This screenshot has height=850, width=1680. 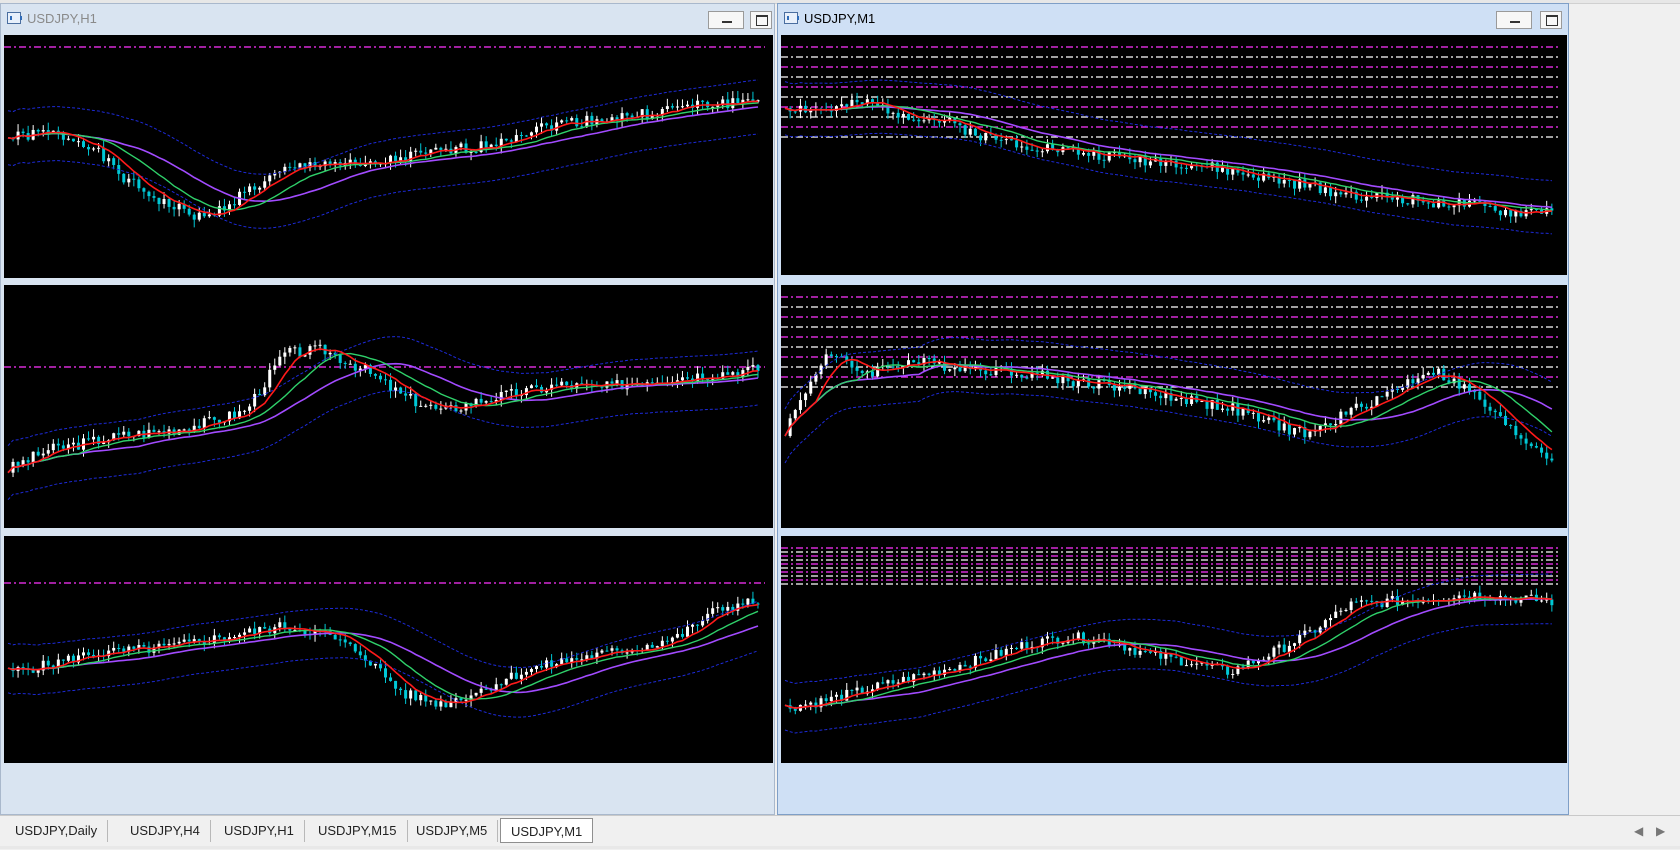 I want to click on window-titlebar-left: USDJPY,H1, so click(x=387, y=18).